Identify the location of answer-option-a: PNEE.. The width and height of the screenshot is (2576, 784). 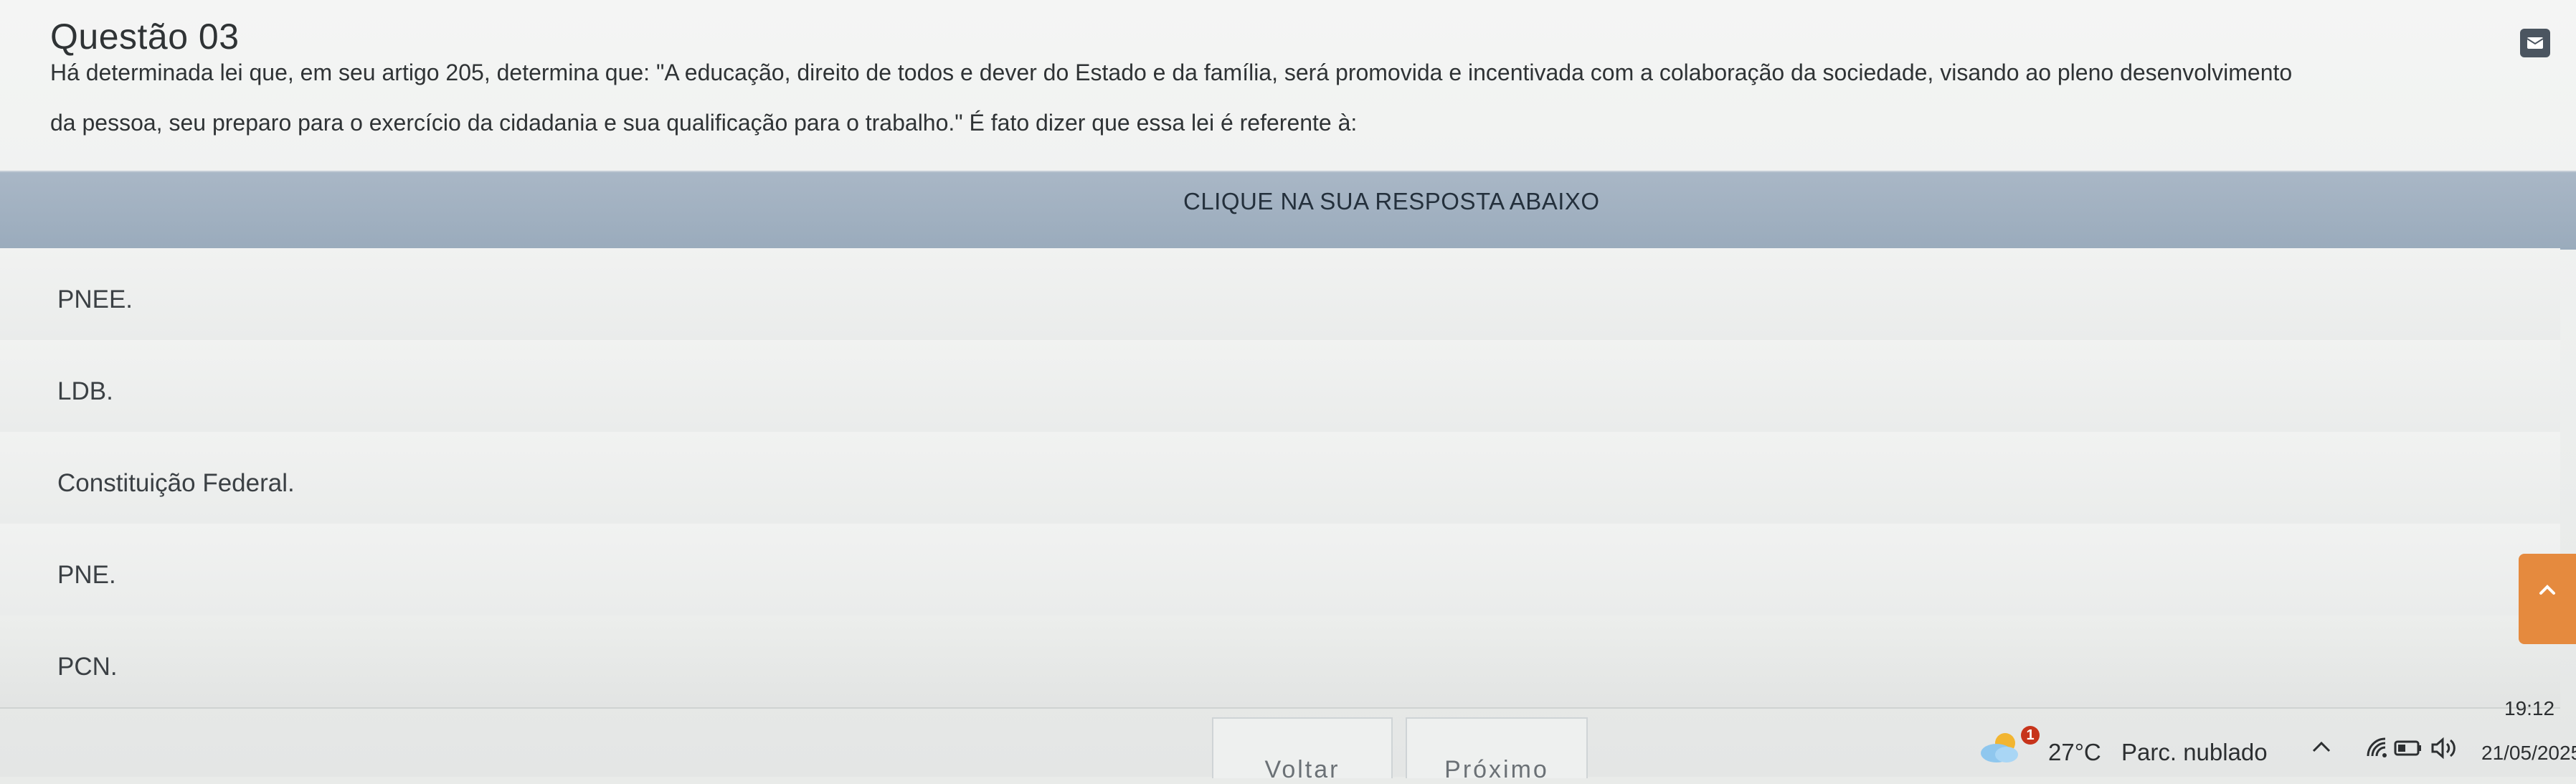
(1280, 295).